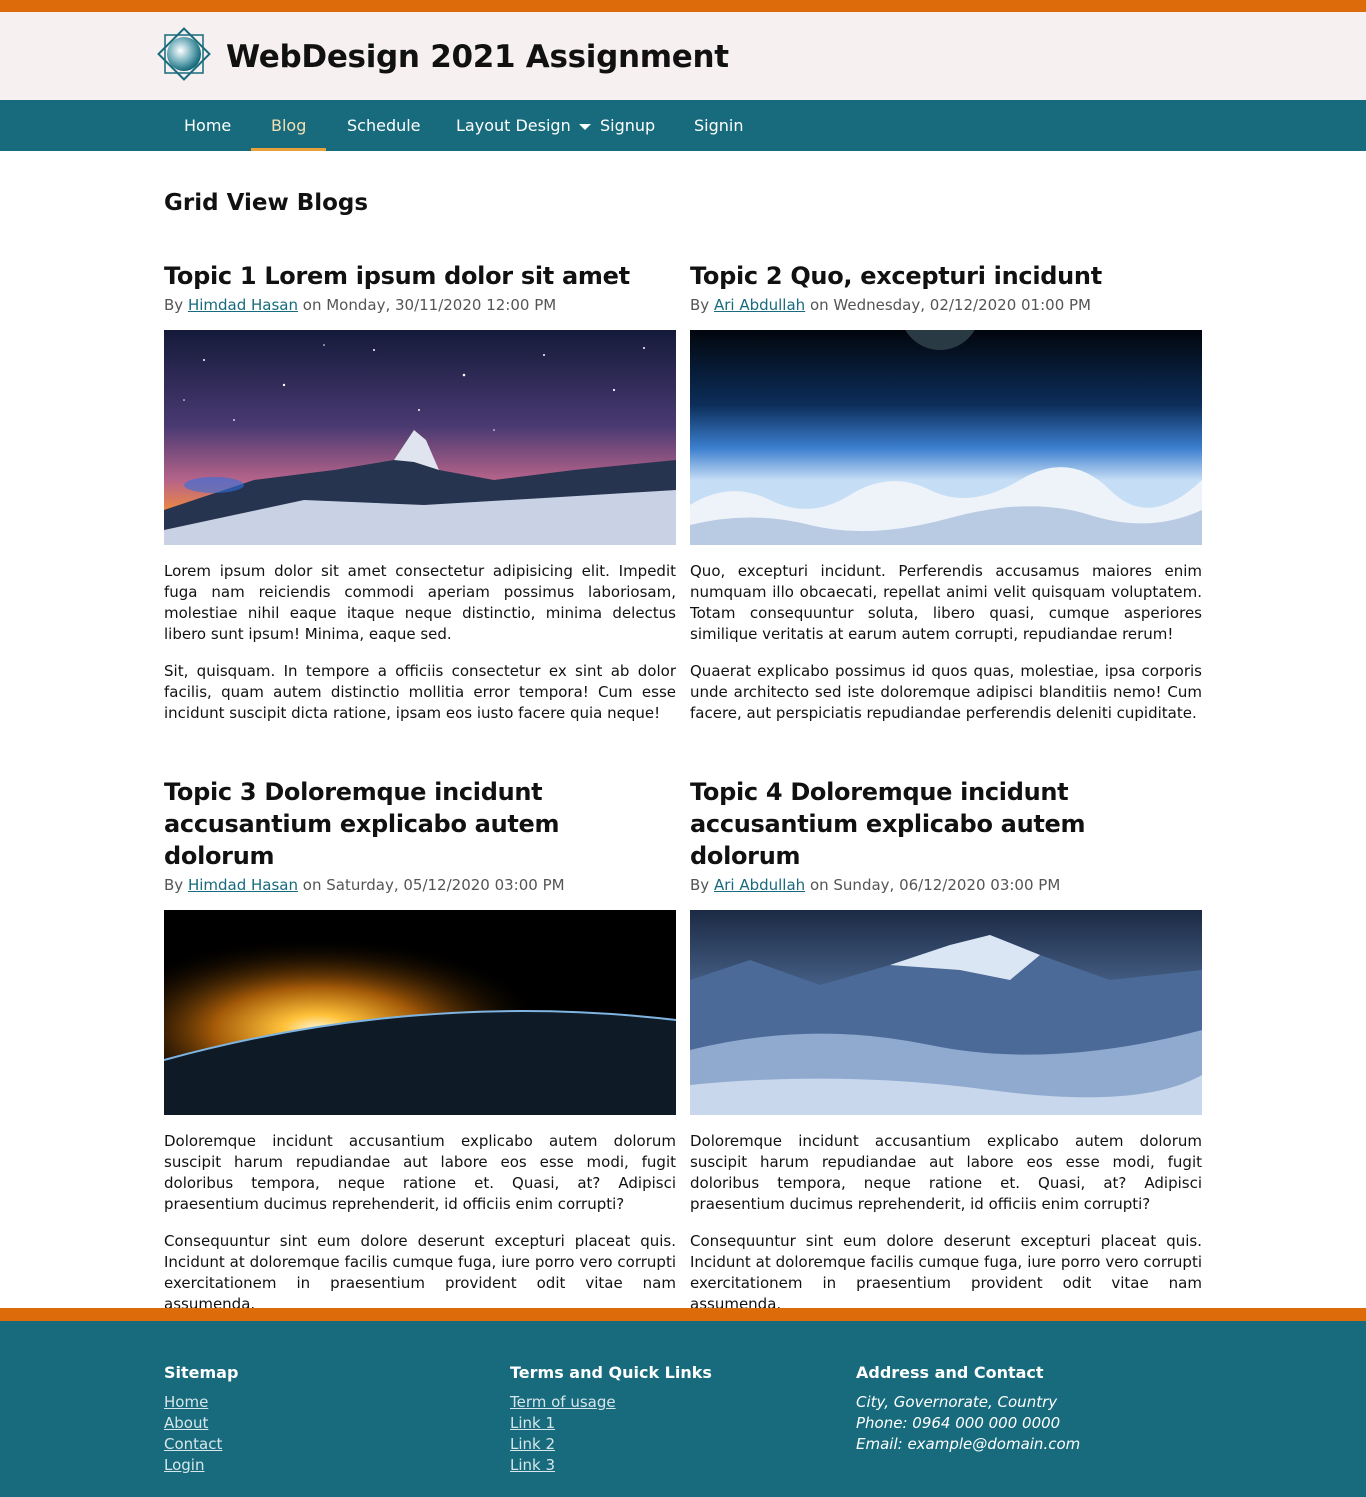 Image resolution: width=1366 pixels, height=1497 pixels. What do you see at coordinates (968, 1444) in the screenshot?
I see `footer-email: Email: example@domain.com` at bounding box center [968, 1444].